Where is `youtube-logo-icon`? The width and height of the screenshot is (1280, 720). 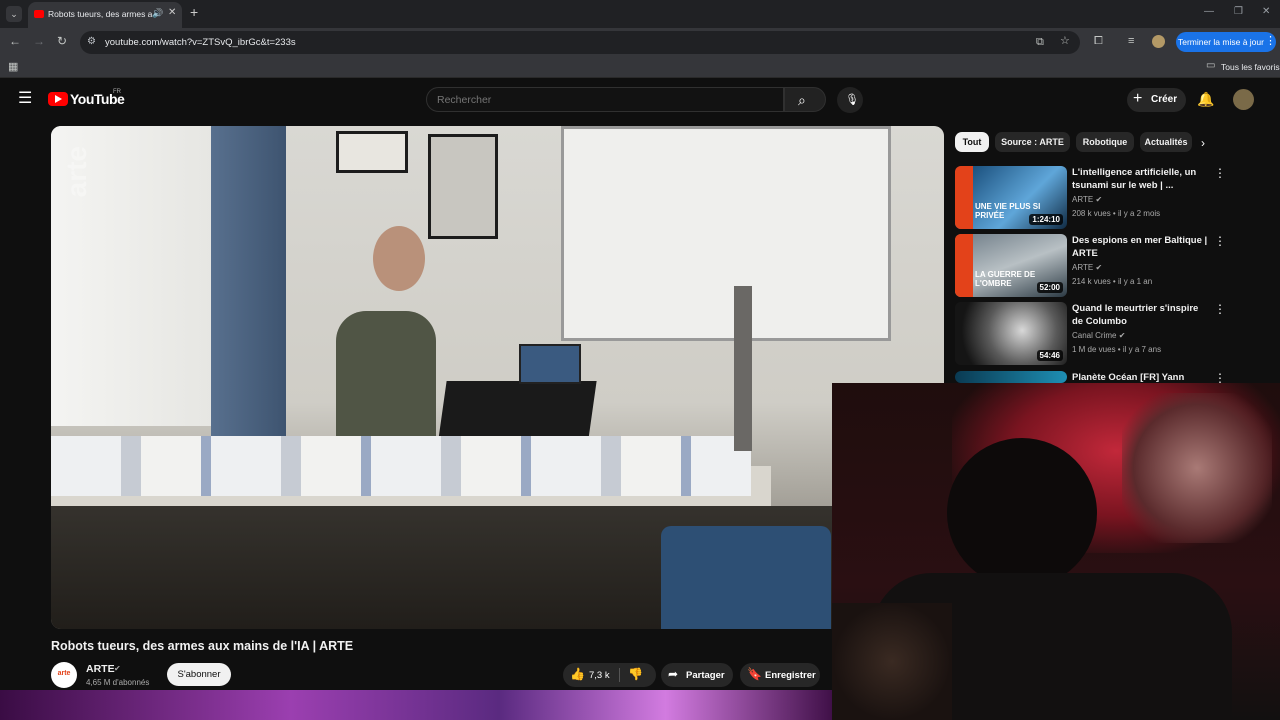
youtube-logo-icon is located at coordinates (58, 99).